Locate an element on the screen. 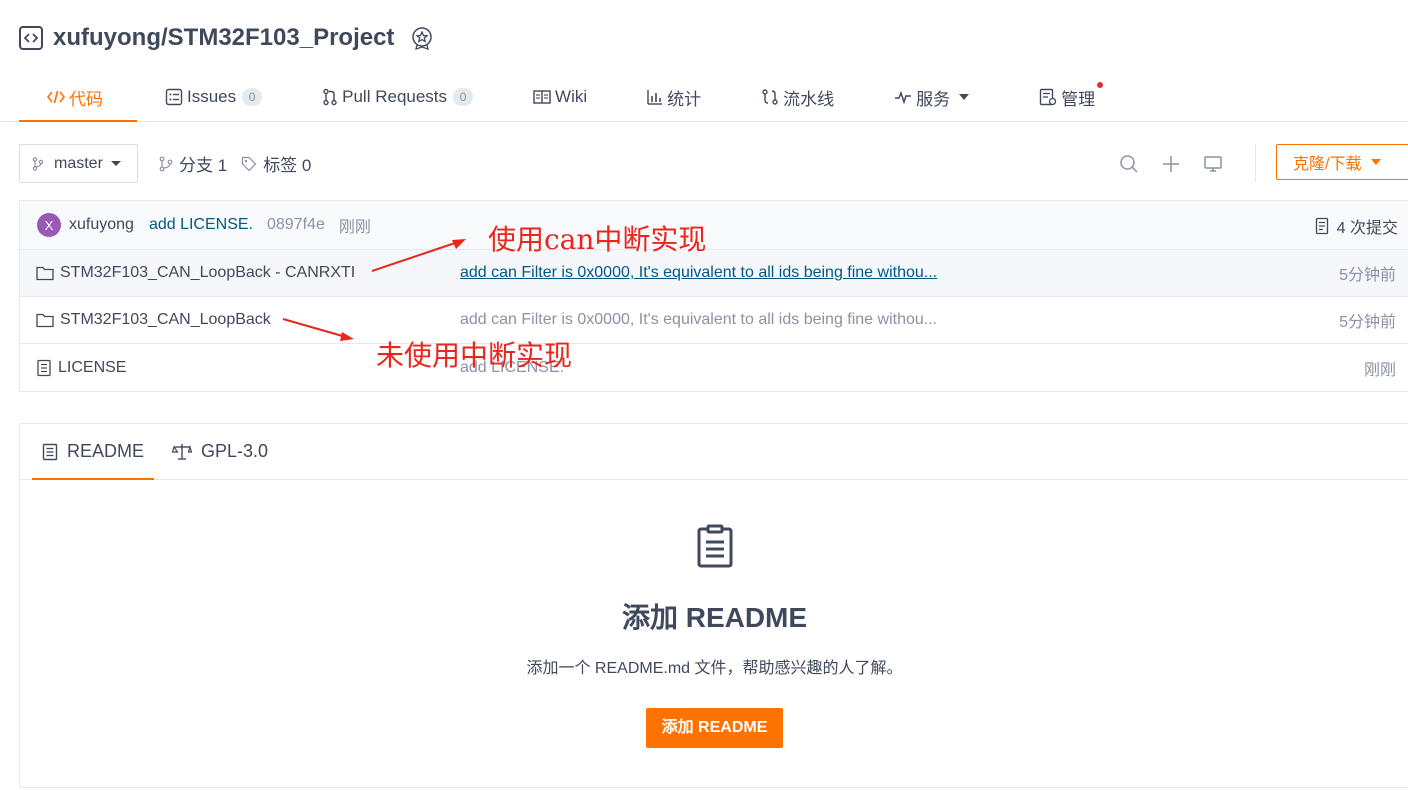 The image size is (1408, 790). commit-count-link: 4 次提交 is located at coordinates (1356, 225).